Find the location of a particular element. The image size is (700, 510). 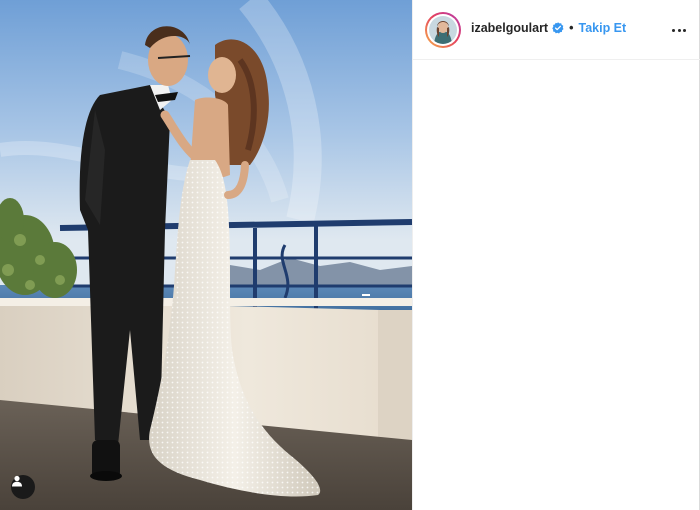

verified-badge-icon is located at coordinates (558, 28).